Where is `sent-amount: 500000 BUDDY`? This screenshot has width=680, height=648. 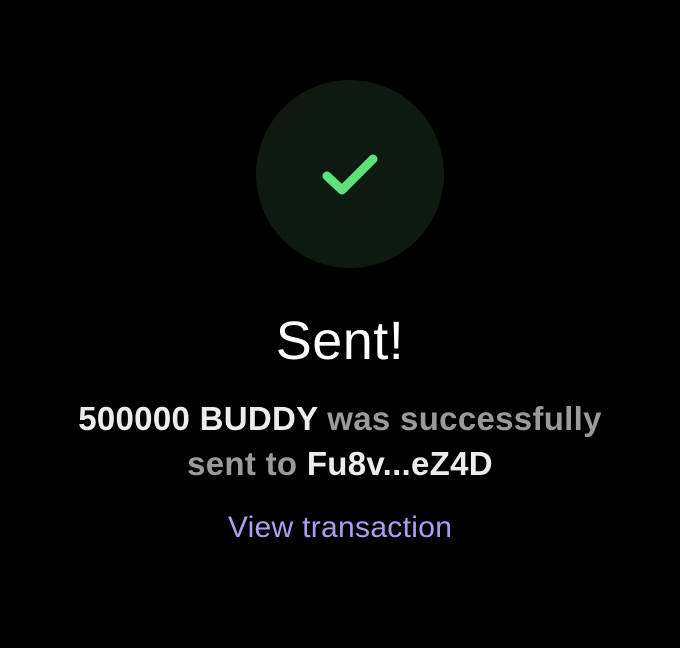 sent-amount: 500000 BUDDY is located at coordinates (198, 418).